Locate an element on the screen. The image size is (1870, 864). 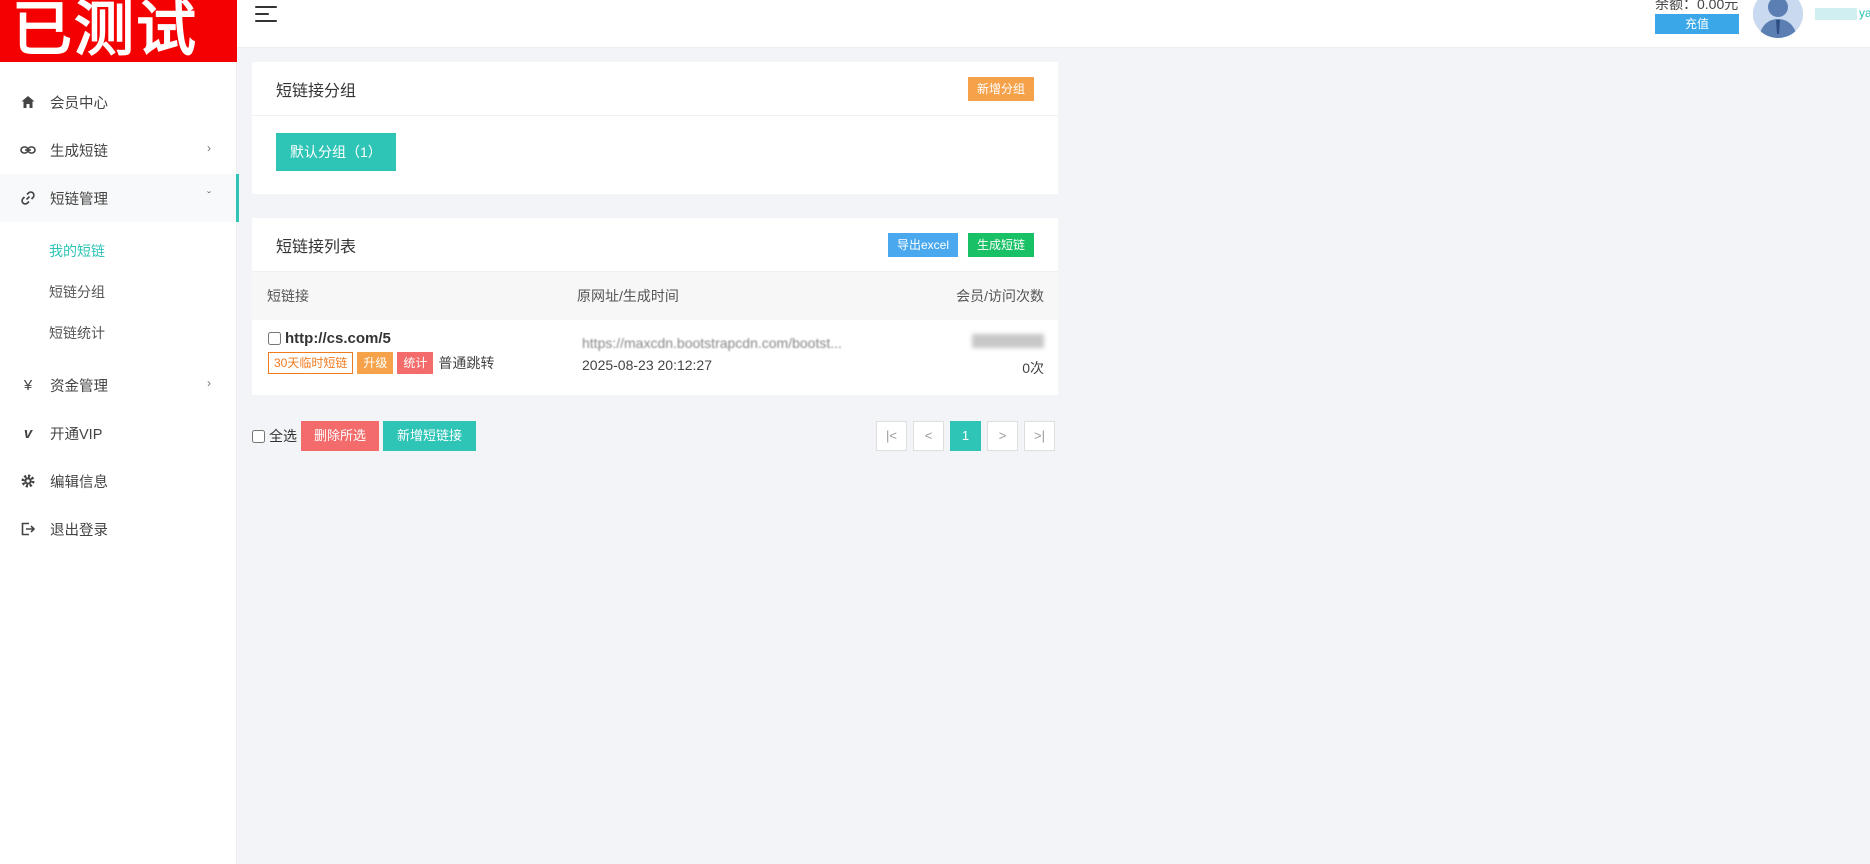
upgrade-button: 升级 is located at coordinates (375, 363).